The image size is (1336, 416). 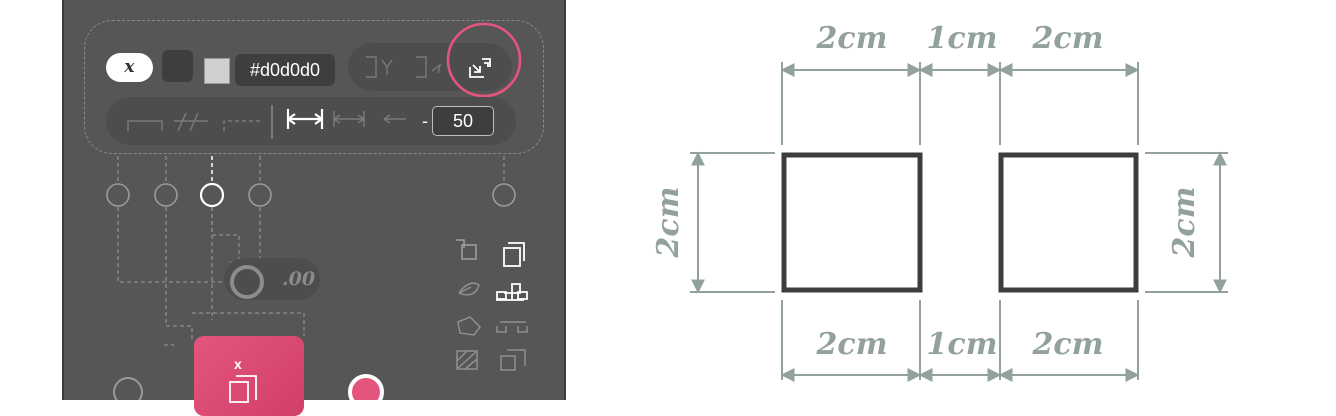 What do you see at coordinates (217, 71) in the screenshot?
I see `light-color-swatch` at bounding box center [217, 71].